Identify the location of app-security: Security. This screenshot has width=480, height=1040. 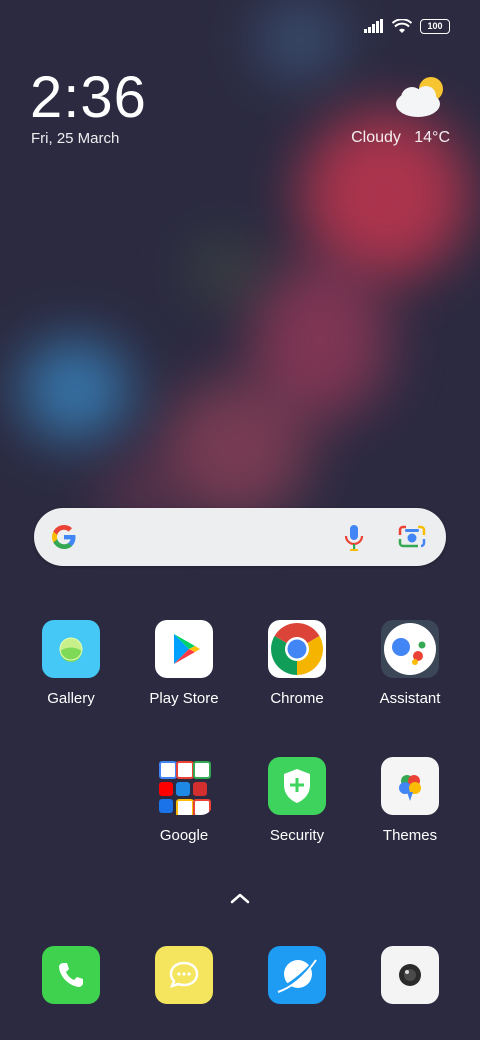
(297, 800).